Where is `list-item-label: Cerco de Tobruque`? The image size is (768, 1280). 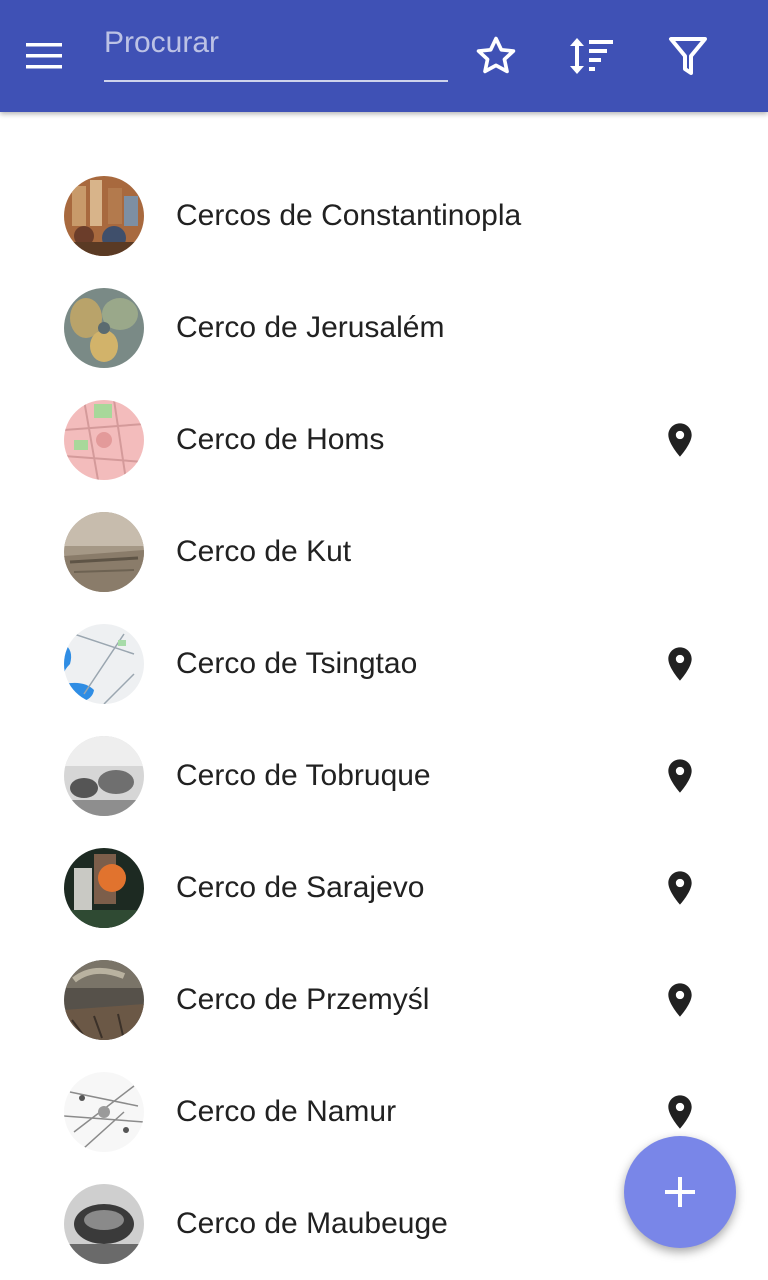
list-item-label: Cerco de Tobruque is located at coordinates (303, 775).